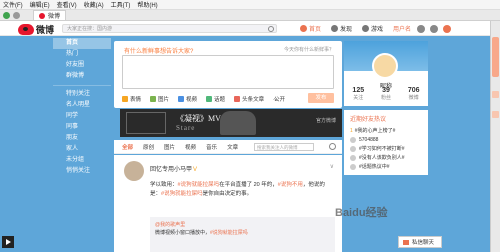 Image resolution: width=500 pixels, height=252 pixels. I want to click on sidebar-item-colleagues: 同事, so click(82, 127).